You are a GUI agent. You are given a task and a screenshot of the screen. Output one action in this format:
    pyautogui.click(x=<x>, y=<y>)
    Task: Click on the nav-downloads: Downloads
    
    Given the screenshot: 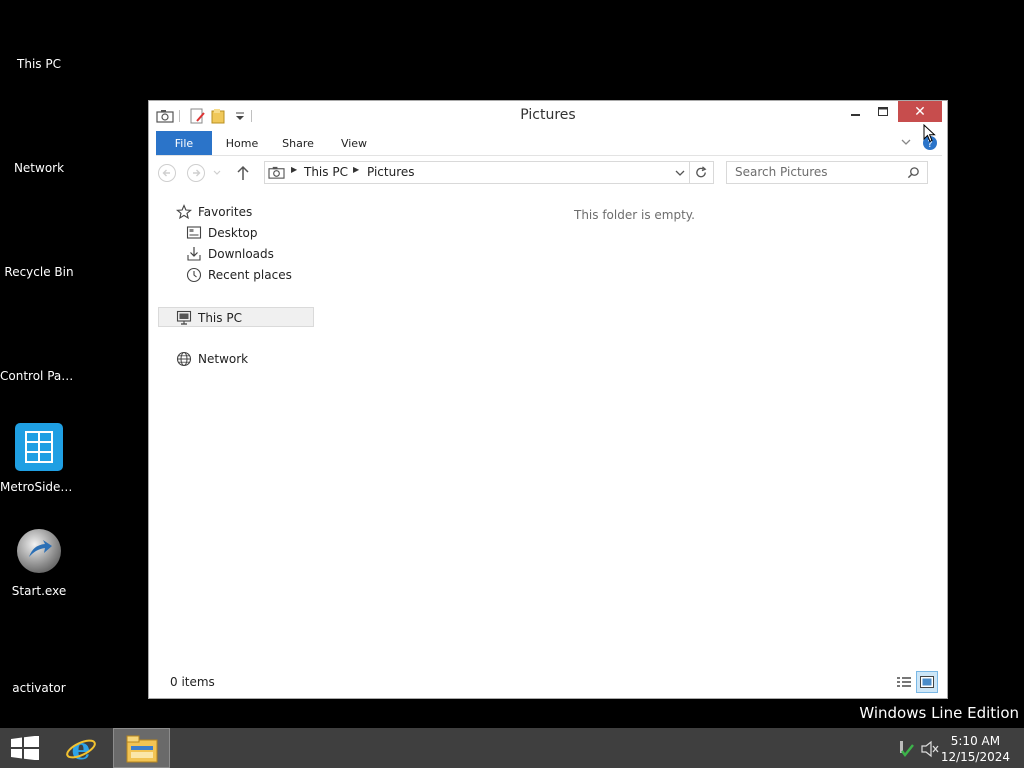 What is the action you would take?
    pyautogui.click(x=230, y=254)
    